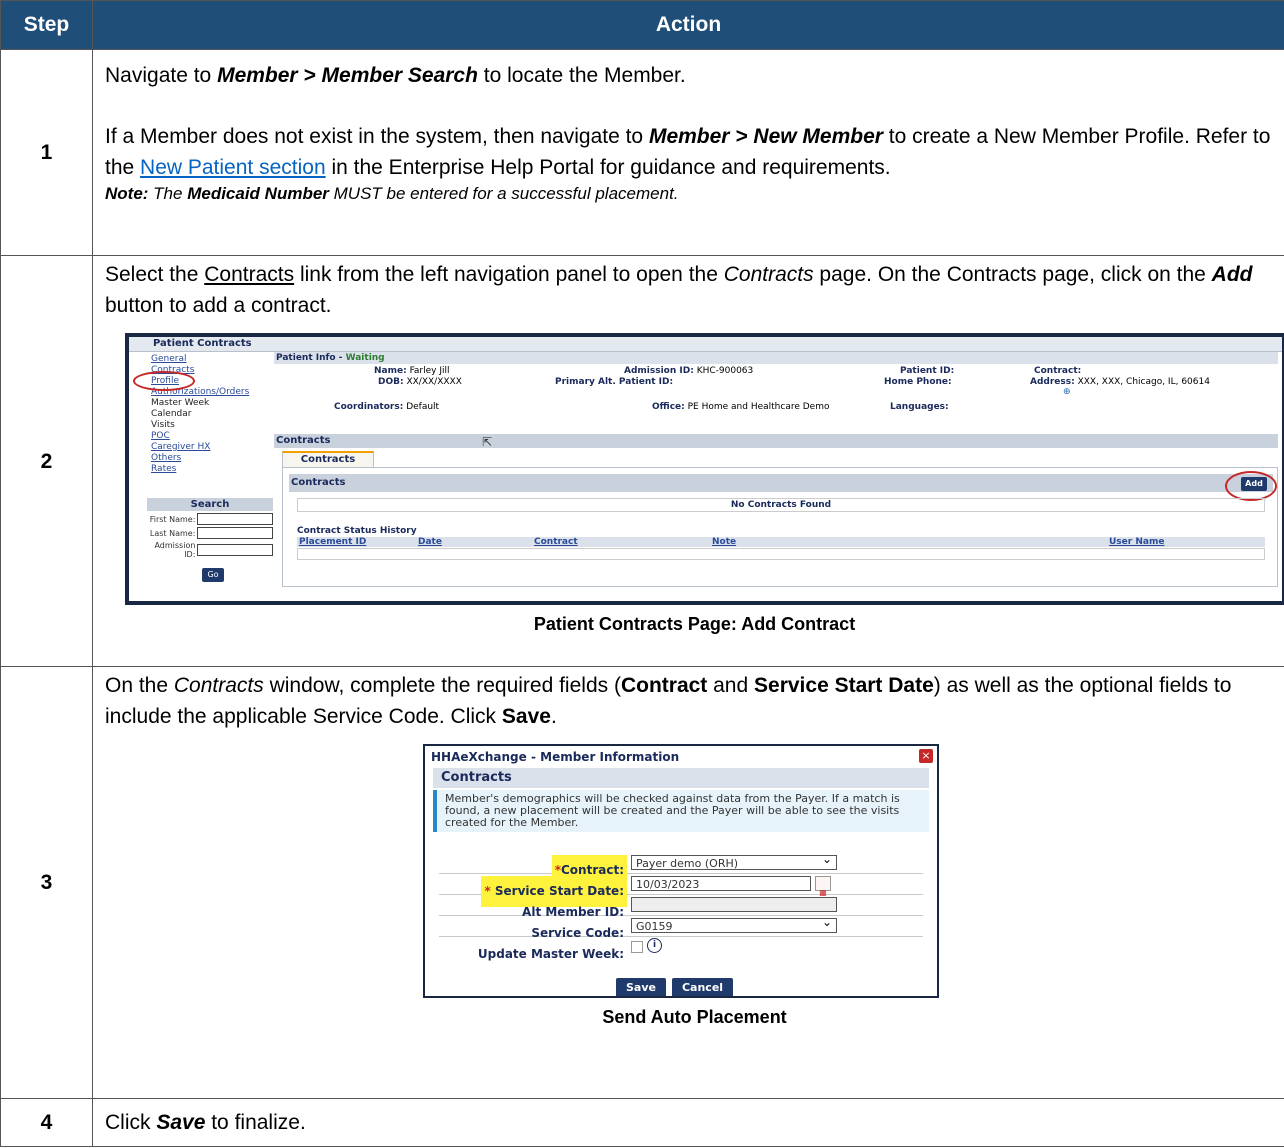 The height and width of the screenshot is (1148, 1284). What do you see at coordinates (823, 886) in the screenshot?
I see `calendar-icon: ▦` at bounding box center [823, 886].